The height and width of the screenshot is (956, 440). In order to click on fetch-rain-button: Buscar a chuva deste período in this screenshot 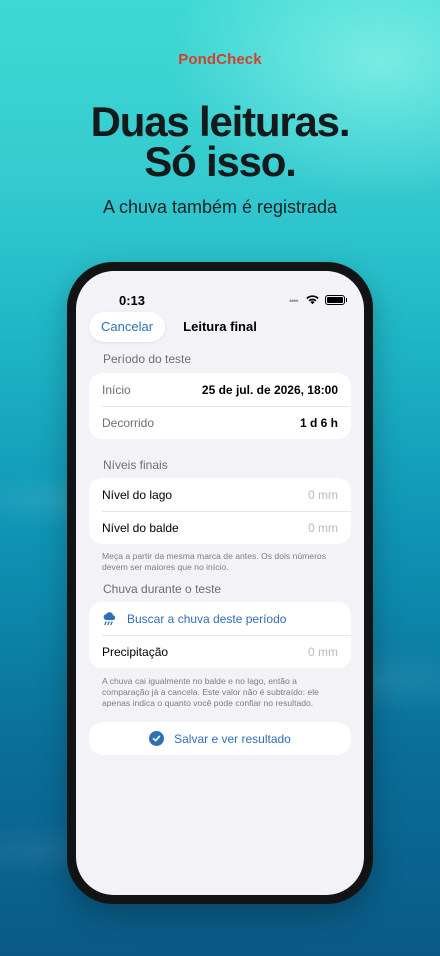, I will do `click(220, 618)`.